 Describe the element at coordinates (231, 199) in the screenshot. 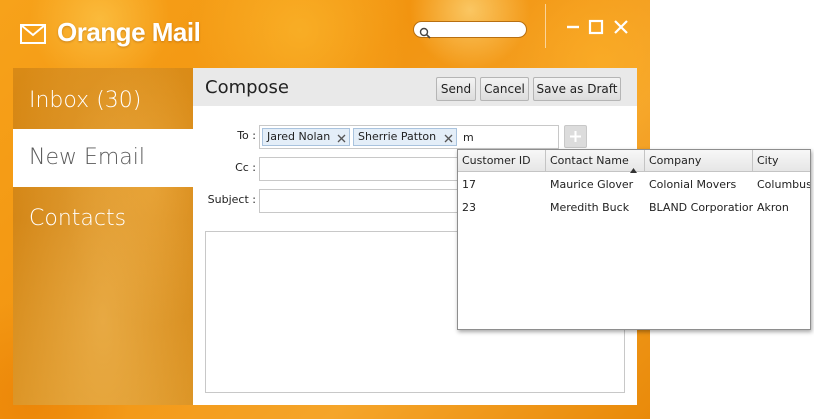

I see `subject-label: Subject :` at that location.